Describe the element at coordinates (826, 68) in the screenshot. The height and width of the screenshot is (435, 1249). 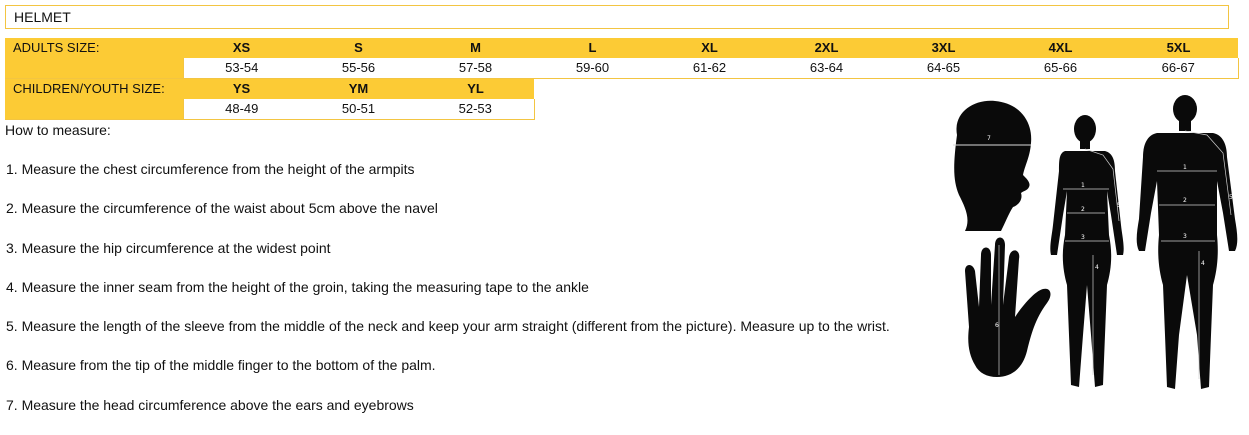
I see `adult-range-cell: 63-64` at that location.